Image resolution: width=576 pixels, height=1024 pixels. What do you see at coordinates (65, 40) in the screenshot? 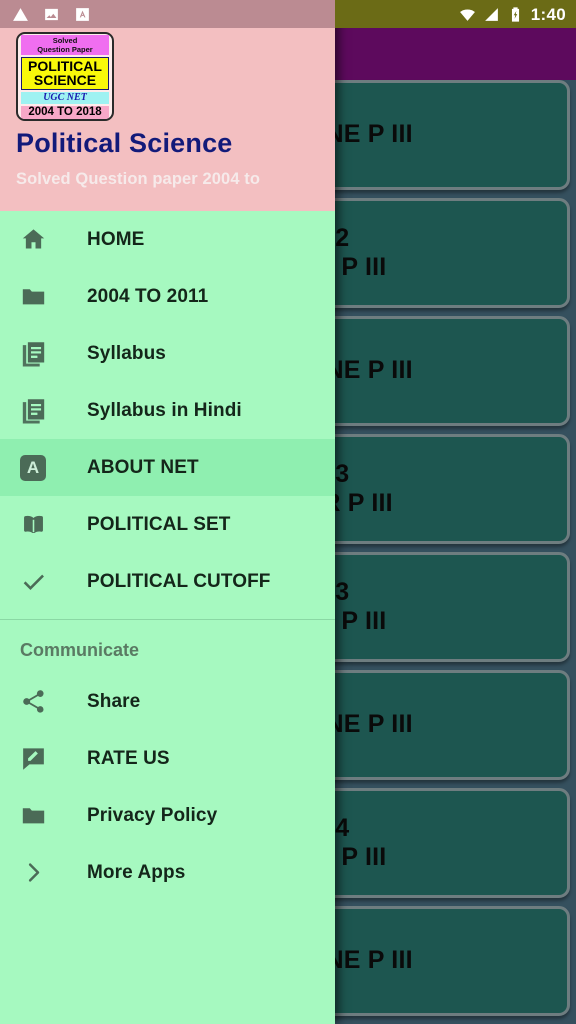
I see `app-icon-line1: Solved` at bounding box center [65, 40].